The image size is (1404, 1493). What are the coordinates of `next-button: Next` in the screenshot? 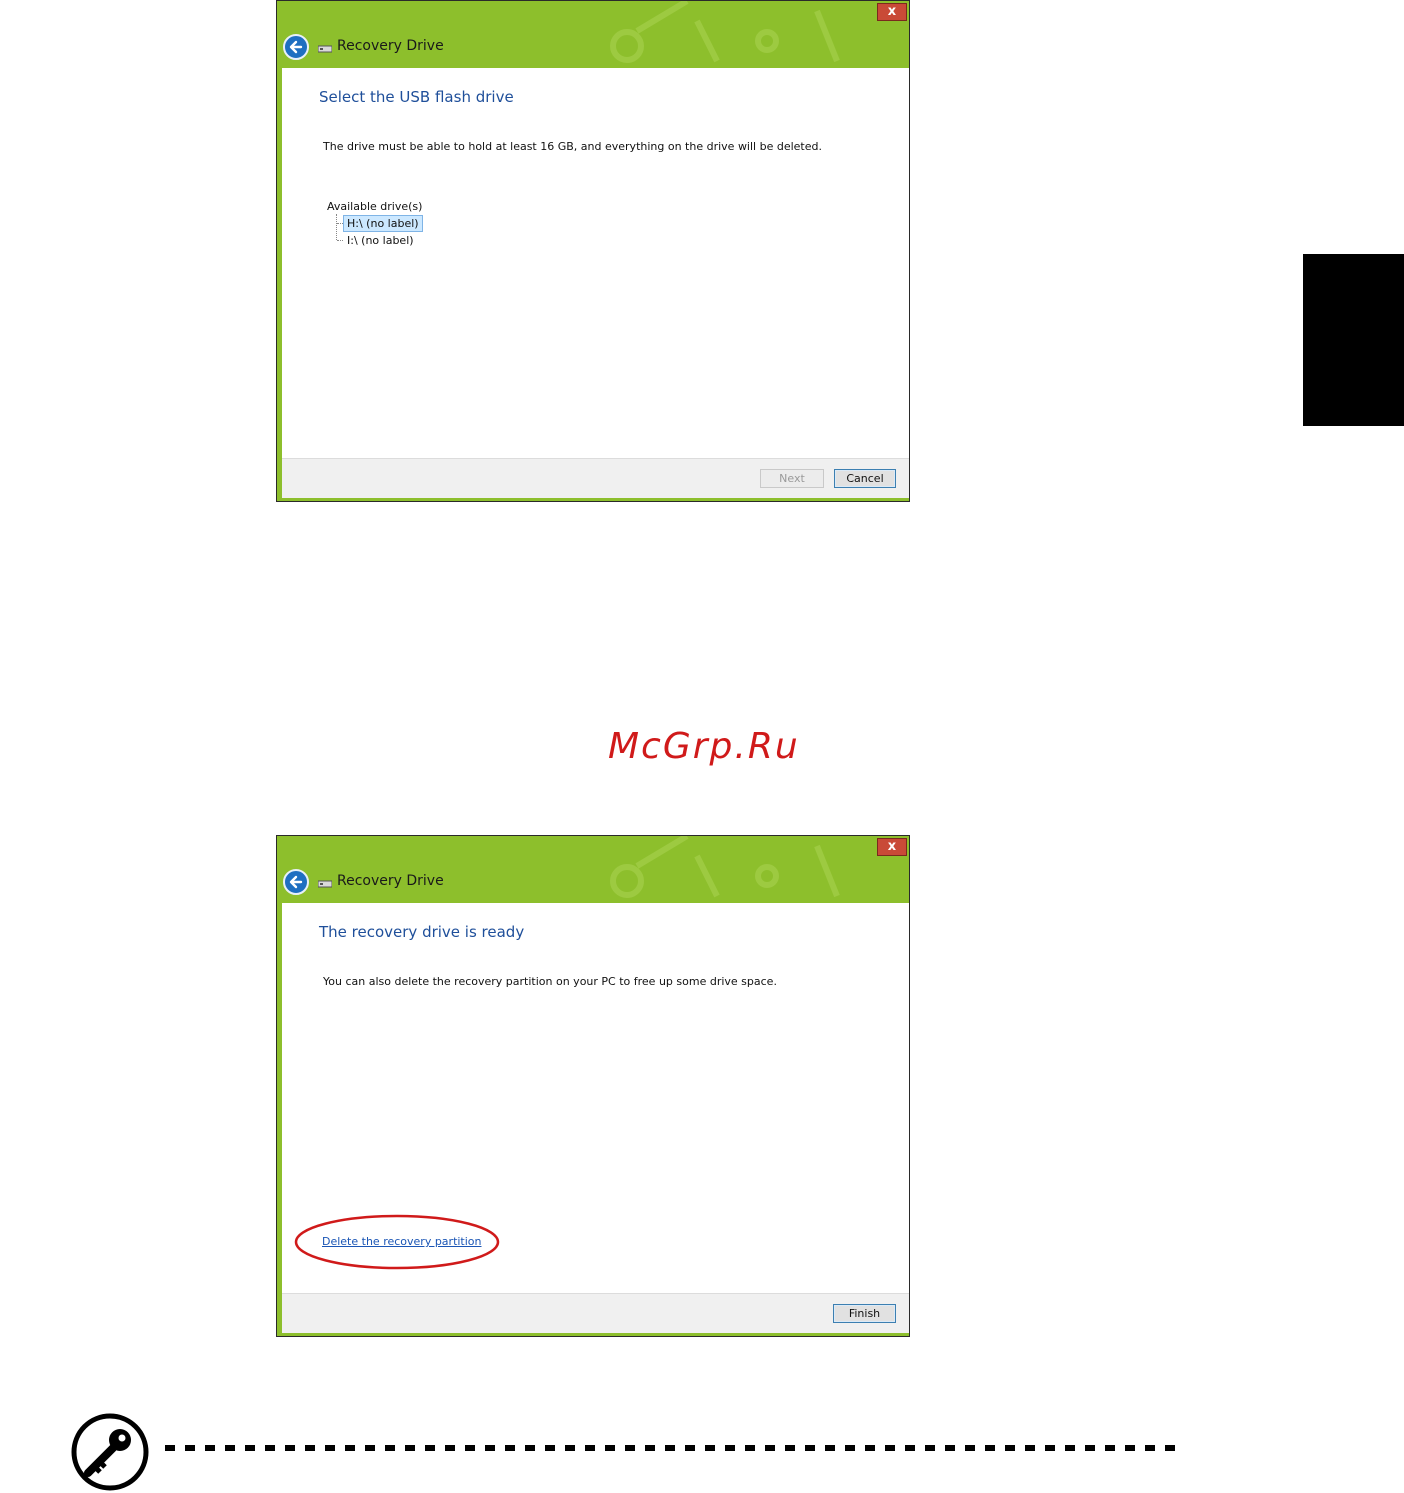 It's located at (792, 478).